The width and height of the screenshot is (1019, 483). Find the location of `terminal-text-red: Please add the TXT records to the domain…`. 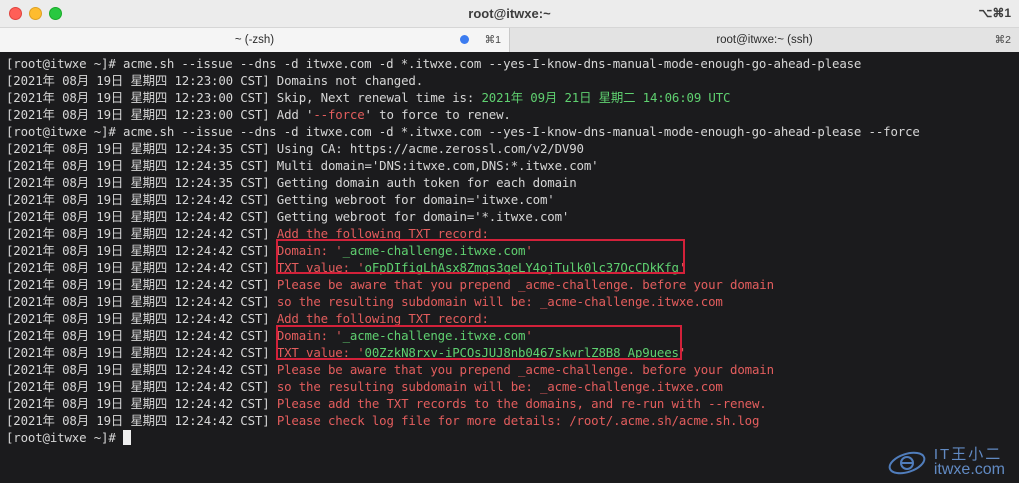

terminal-text-red: Please add the TXT records to the domain… is located at coordinates (521, 403).